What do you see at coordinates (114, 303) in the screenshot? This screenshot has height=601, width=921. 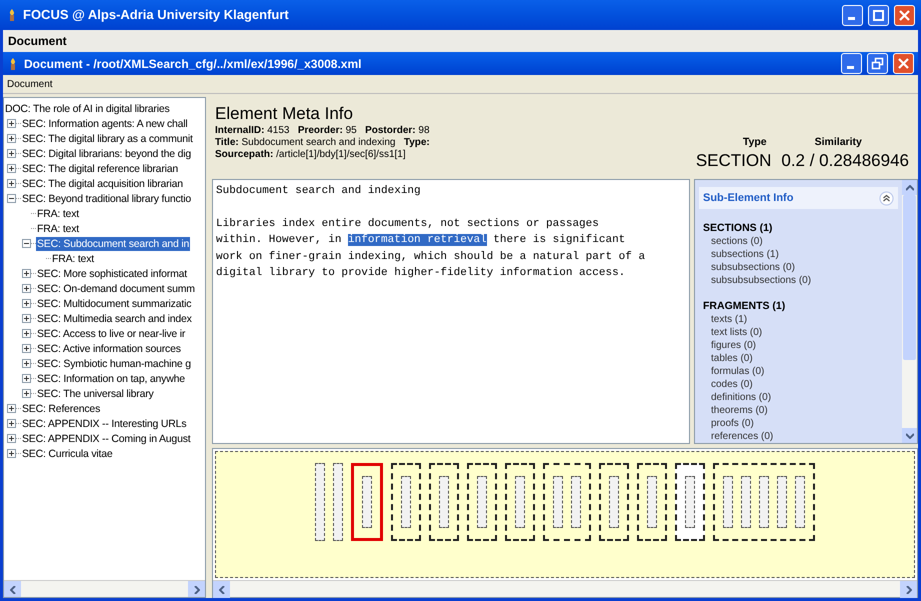 I see `tree-item: SEC: Multidocument summarizatic` at bounding box center [114, 303].